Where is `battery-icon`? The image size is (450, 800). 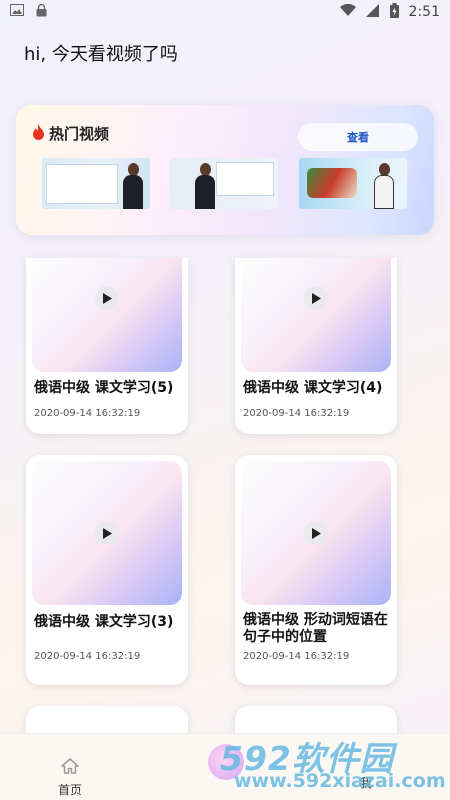 battery-icon is located at coordinates (394, 12).